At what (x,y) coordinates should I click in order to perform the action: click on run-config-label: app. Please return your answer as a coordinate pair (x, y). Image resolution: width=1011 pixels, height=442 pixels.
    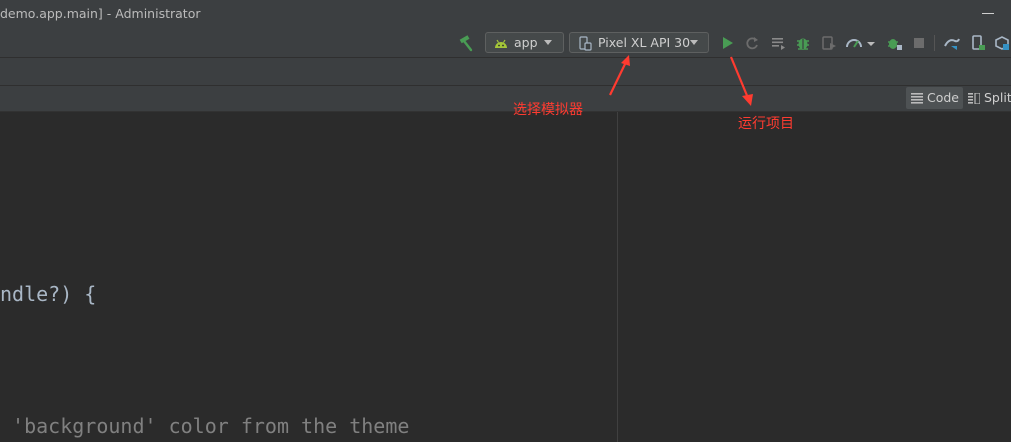
    Looking at the image, I should click on (526, 42).